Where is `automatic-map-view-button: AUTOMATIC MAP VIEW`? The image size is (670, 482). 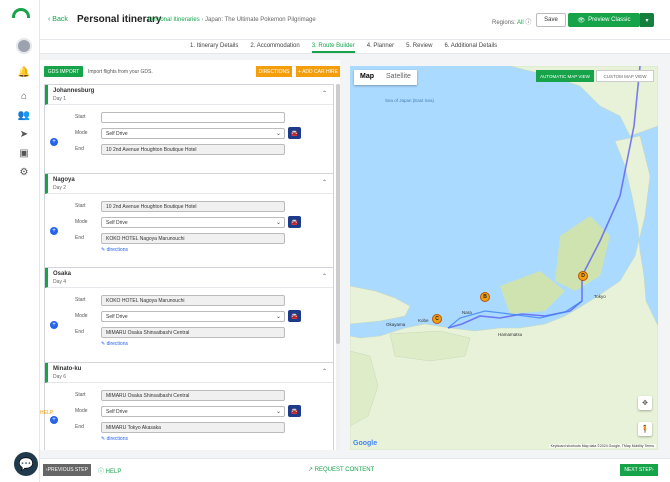
automatic-map-view-button: AUTOMATIC MAP VIEW is located at coordinates (565, 76).